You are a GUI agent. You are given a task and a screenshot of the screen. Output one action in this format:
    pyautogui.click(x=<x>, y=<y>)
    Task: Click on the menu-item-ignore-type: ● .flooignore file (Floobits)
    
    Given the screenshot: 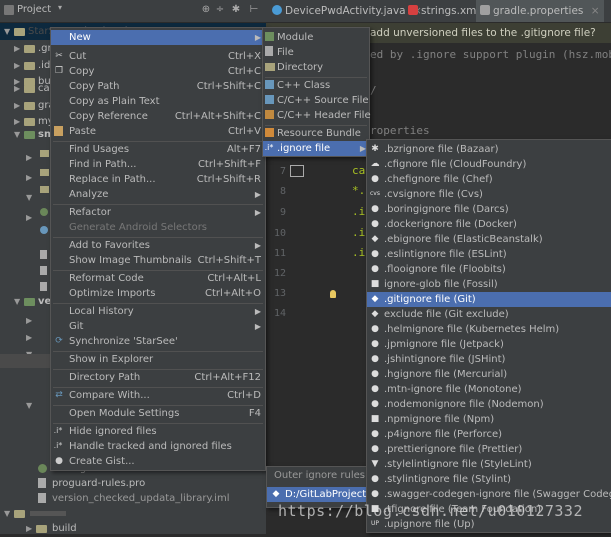 What is the action you would take?
    pyautogui.click(x=489, y=269)
    